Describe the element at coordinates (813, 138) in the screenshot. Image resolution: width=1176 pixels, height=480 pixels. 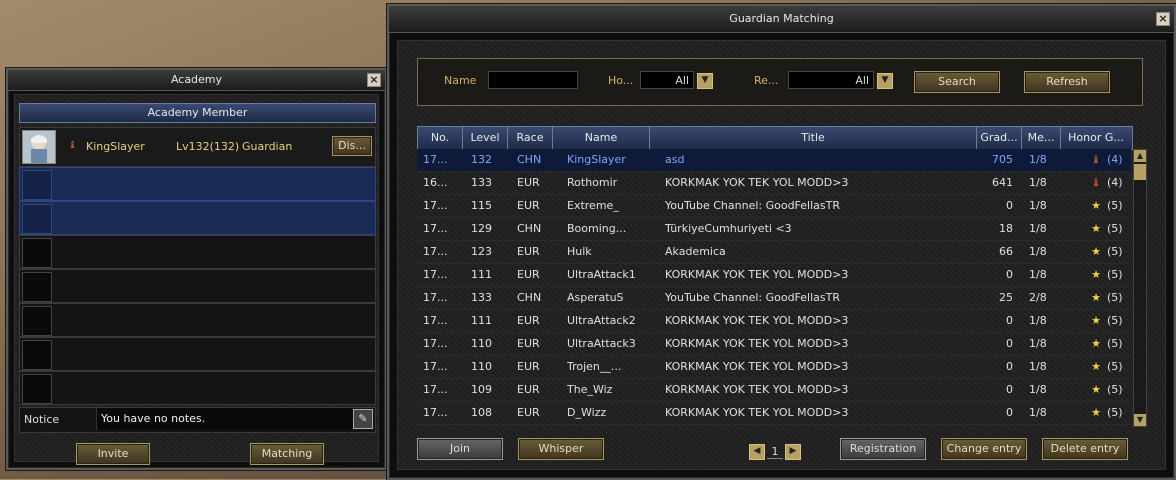
I see `col-header-title: Title` at that location.